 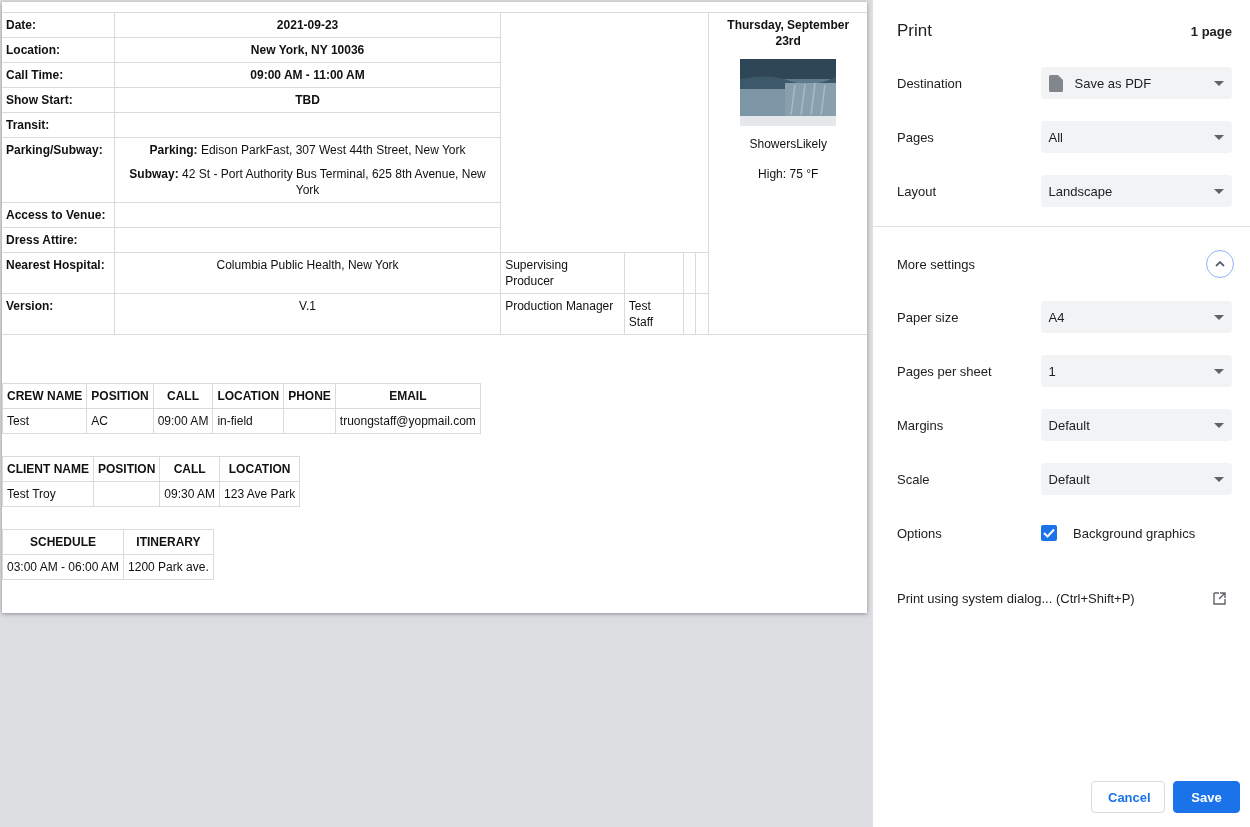 What do you see at coordinates (920, 533) in the screenshot?
I see `setting-label: Options` at bounding box center [920, 533].